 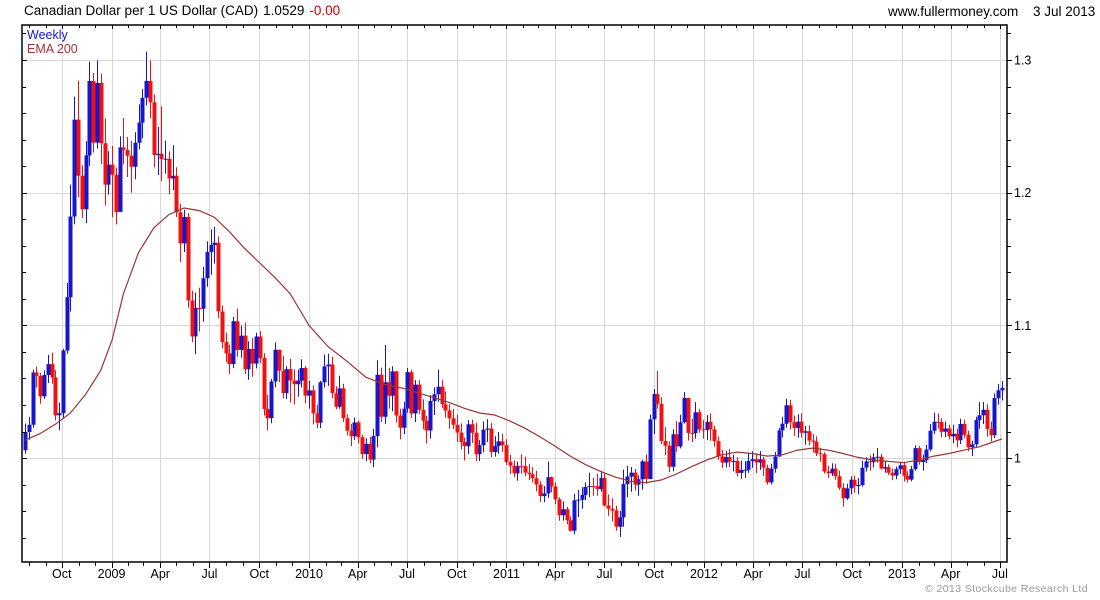 I want to click on y-axis-label: 1, so click(x=1017, y=459).